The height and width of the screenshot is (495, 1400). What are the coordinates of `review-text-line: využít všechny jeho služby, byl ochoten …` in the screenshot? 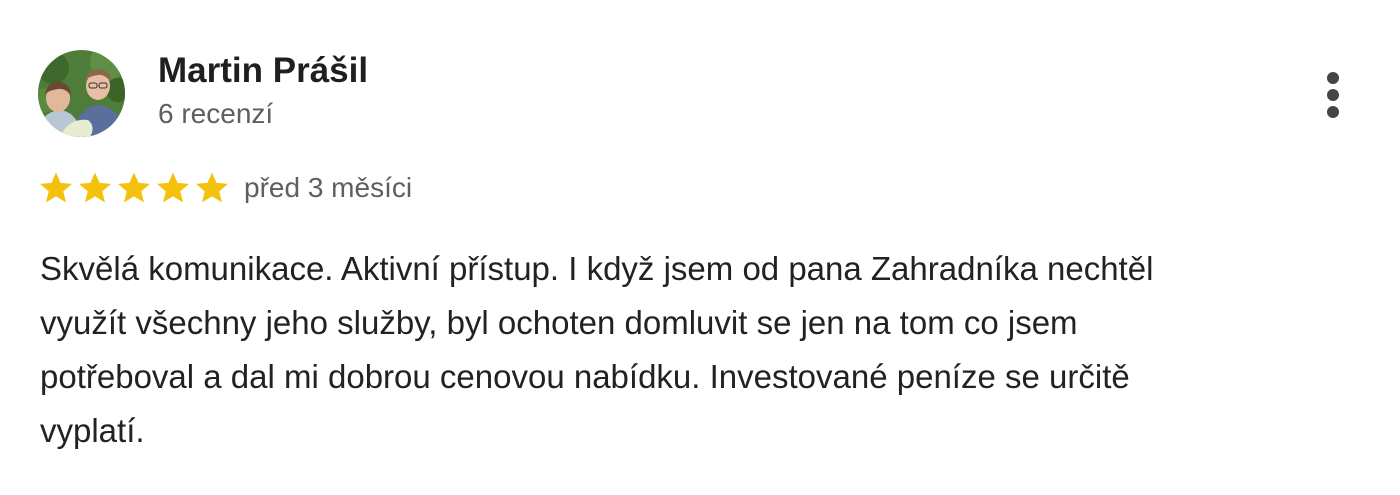 It's located at (559, 322).